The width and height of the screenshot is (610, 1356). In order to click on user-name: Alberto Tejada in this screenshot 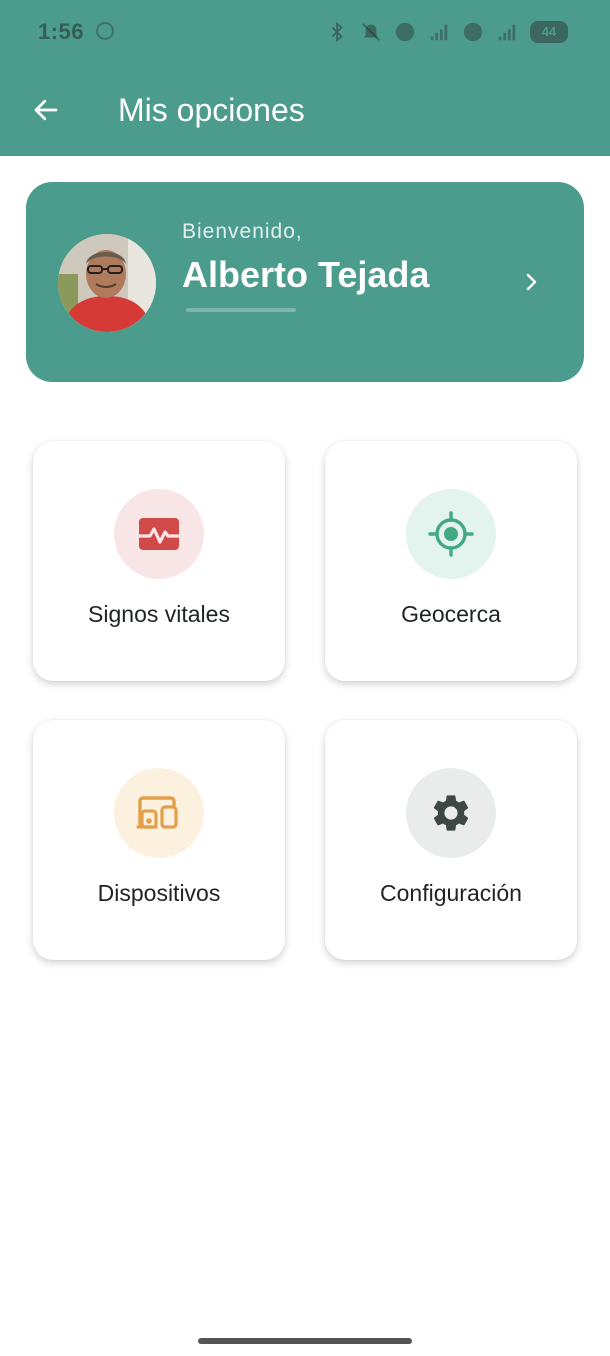, I will do `click(306, 274)`.